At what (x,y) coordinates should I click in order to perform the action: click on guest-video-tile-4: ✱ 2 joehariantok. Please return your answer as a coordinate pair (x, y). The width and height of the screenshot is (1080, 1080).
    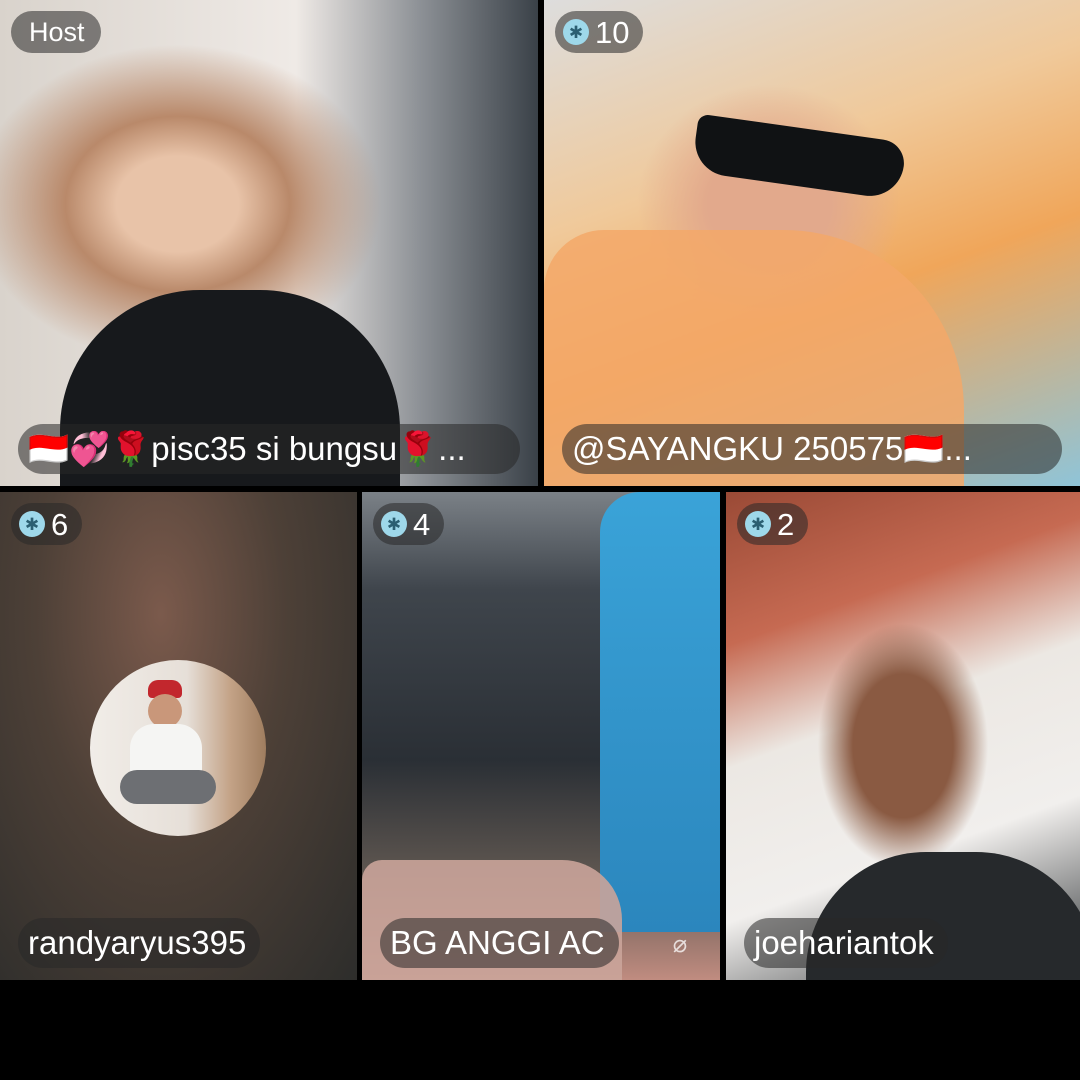
    Looking at the image, I should click on (903, 736).